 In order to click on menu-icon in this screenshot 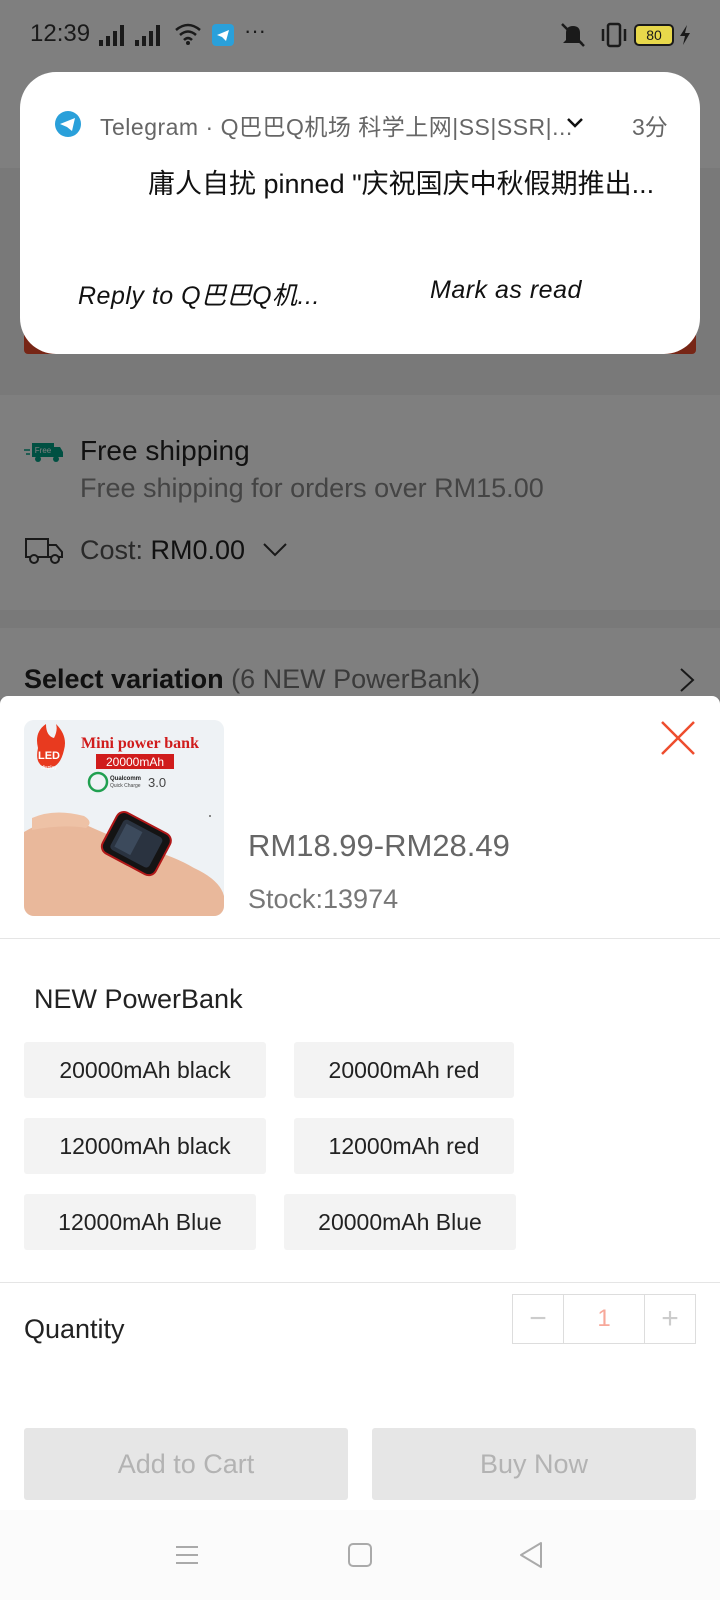, I will do `click(187, 1555)`.